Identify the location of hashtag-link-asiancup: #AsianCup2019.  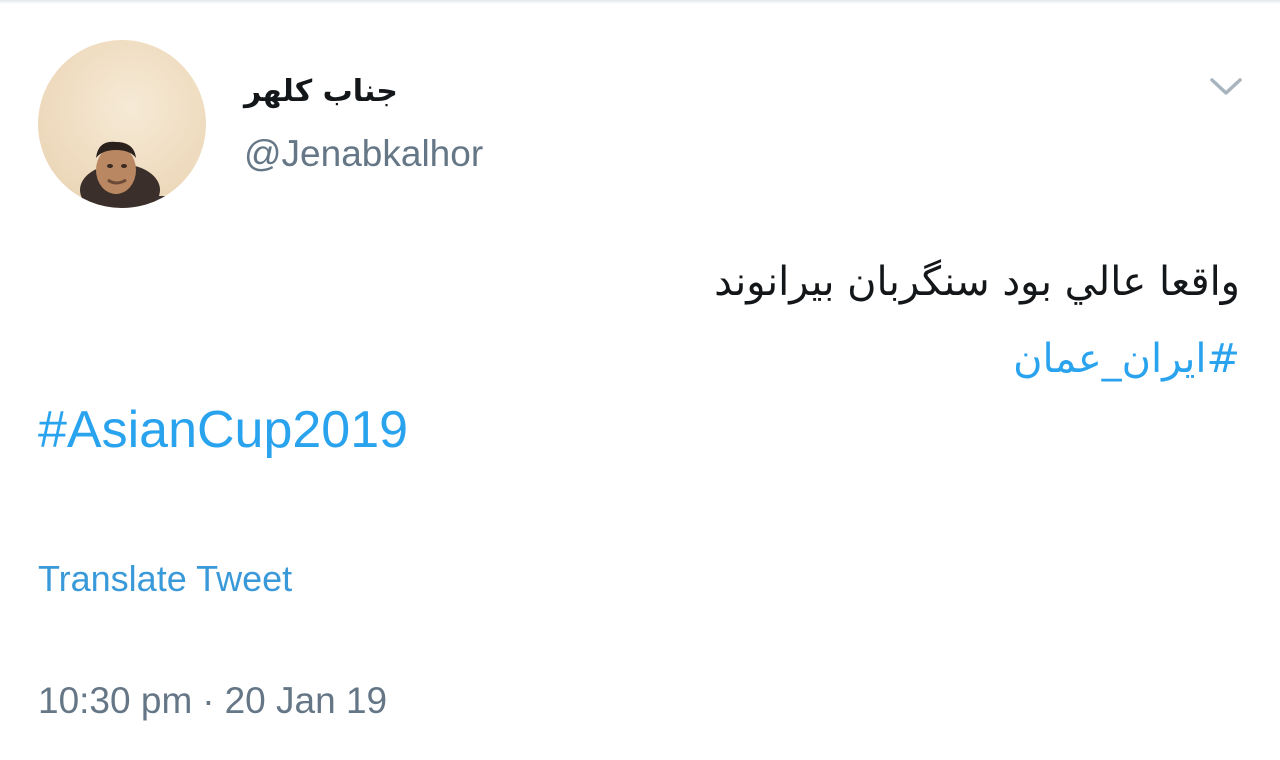
(223, 430).